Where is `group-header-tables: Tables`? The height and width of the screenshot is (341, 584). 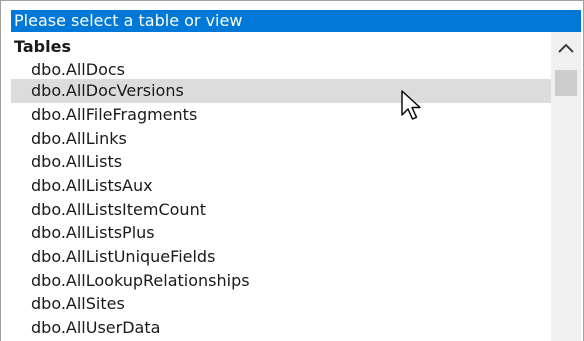 group-header-tables: Tables is located at coordinates (42, 46).